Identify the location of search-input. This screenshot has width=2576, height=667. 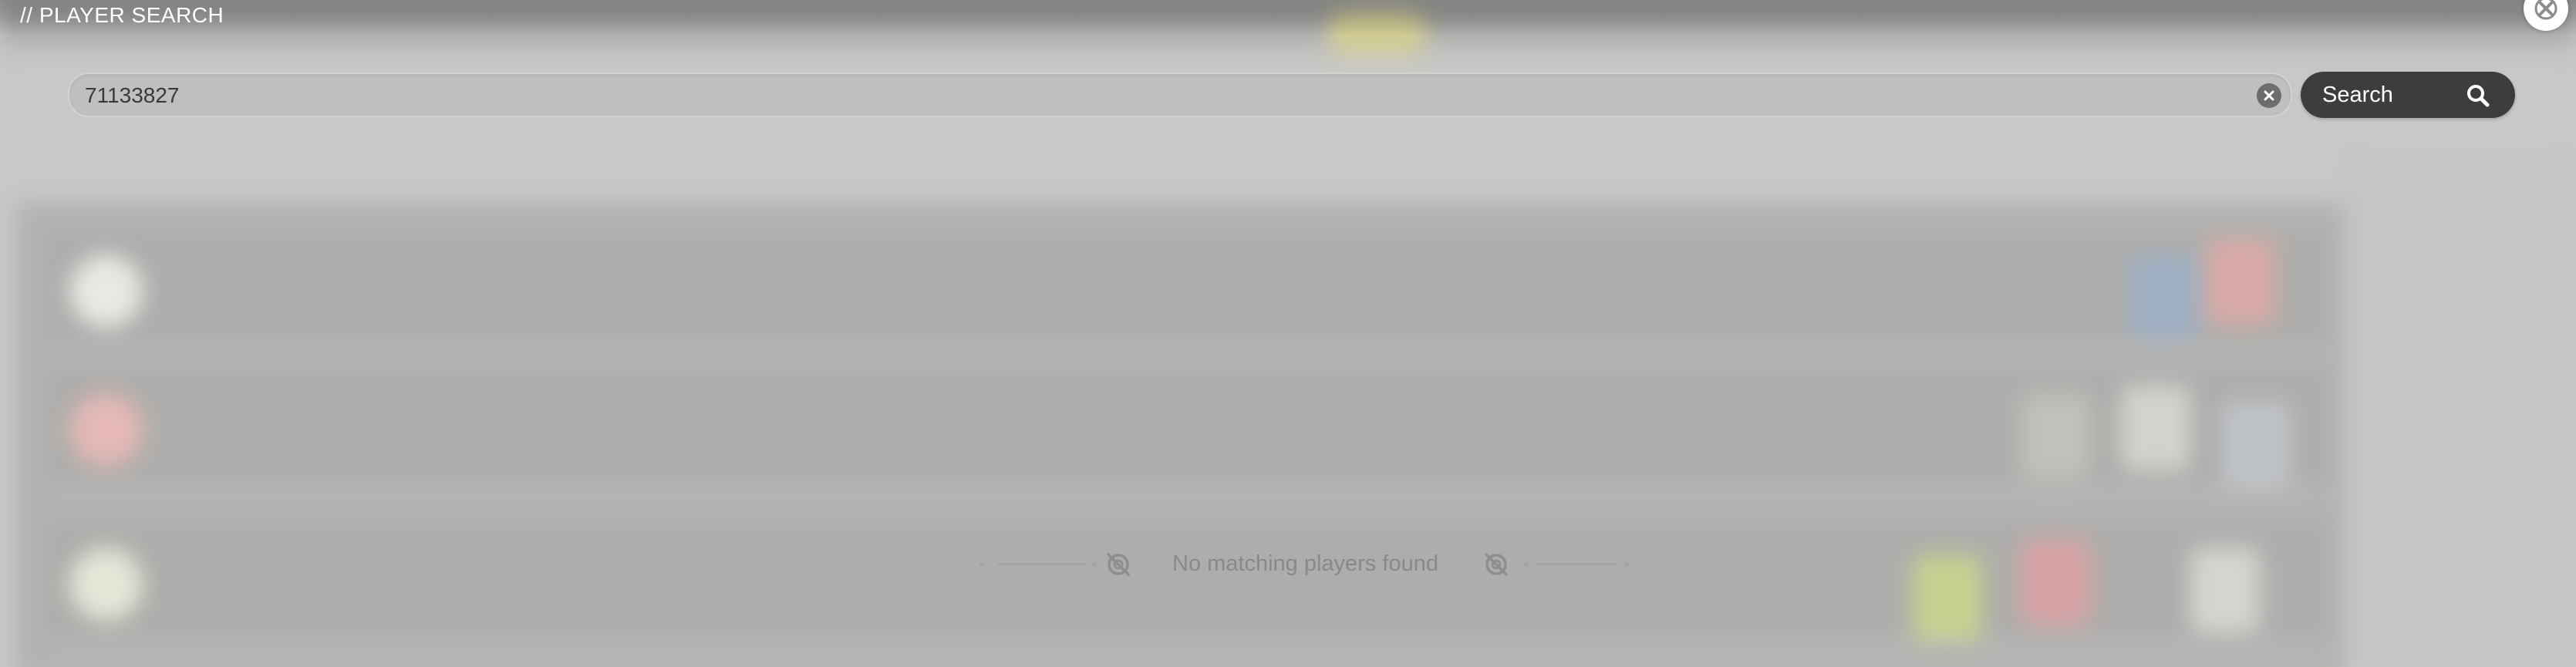
(1156, 96).